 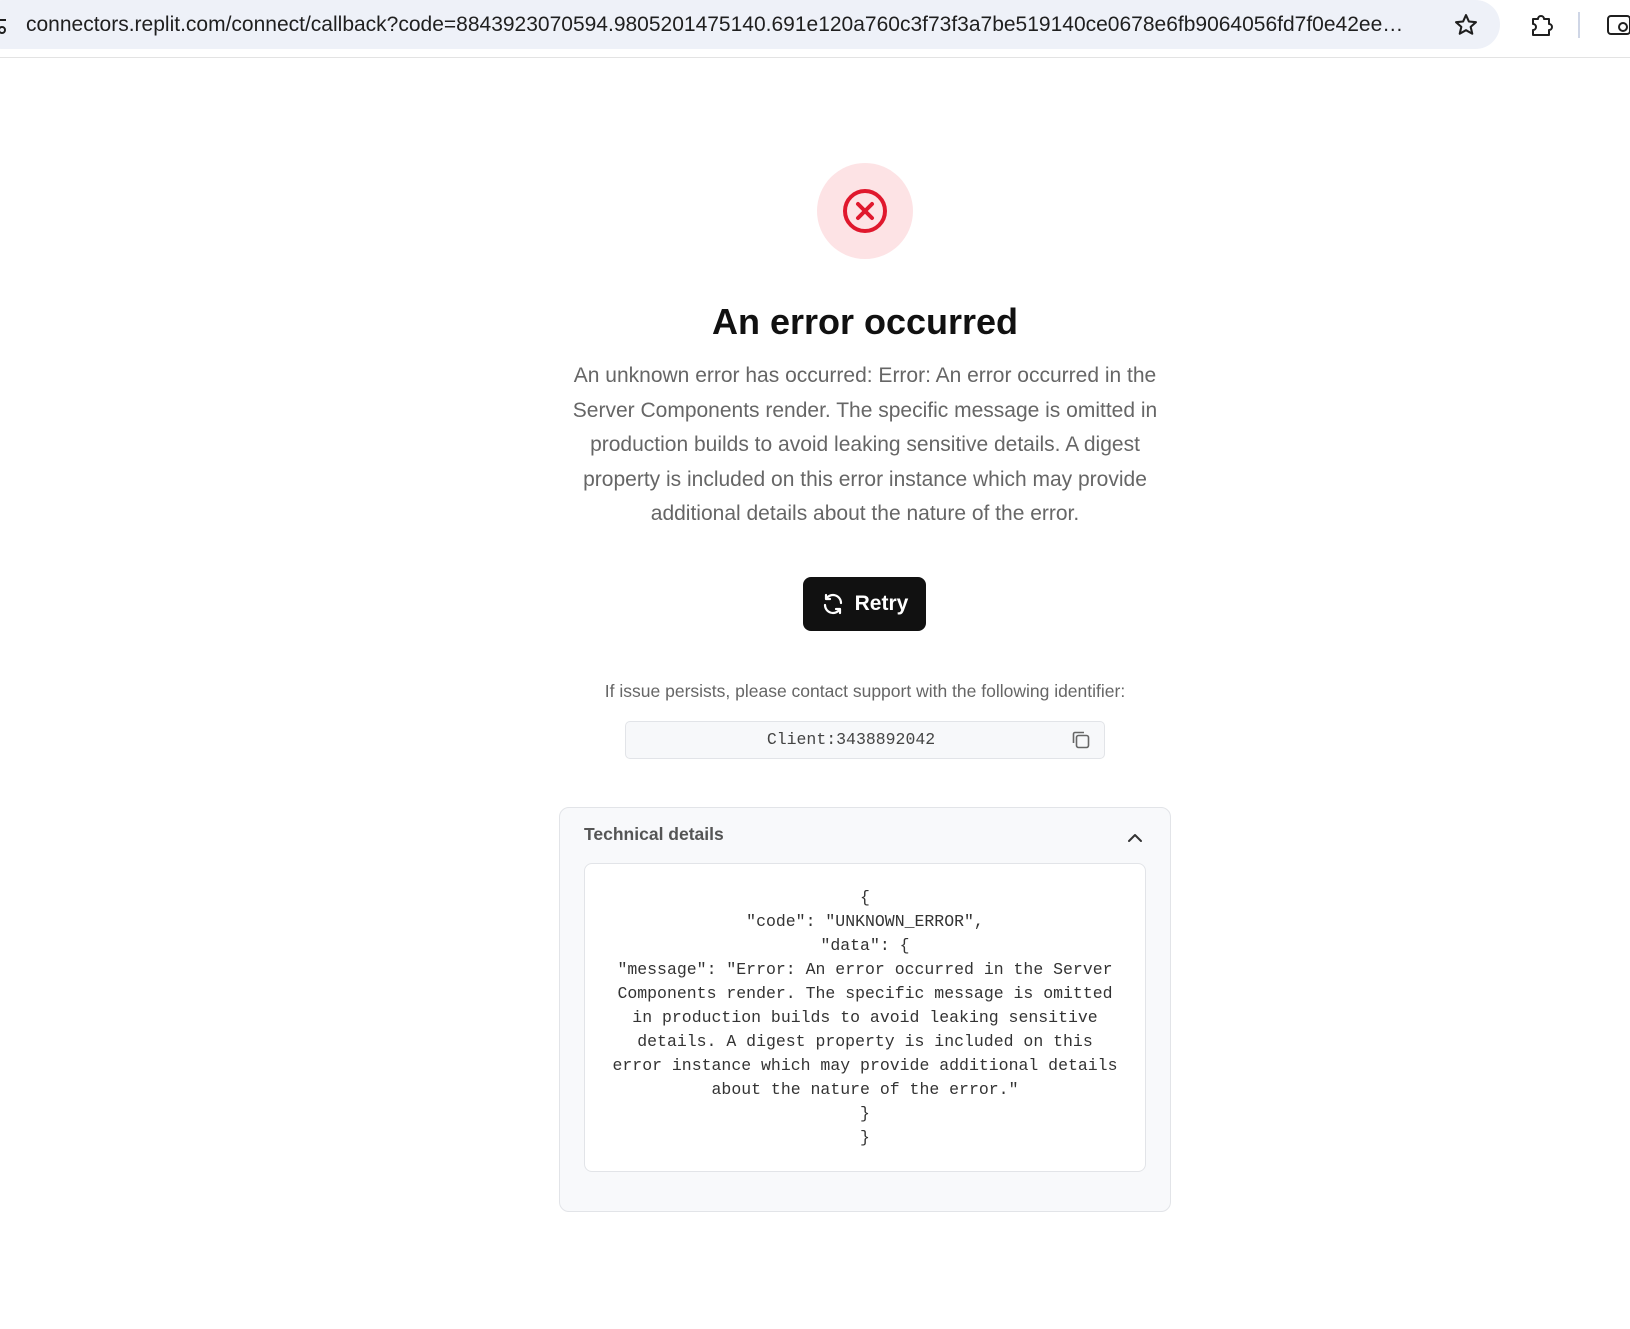 I want to click on error-description: An unknown error has occurred: Error, so click(x=865, y=444).